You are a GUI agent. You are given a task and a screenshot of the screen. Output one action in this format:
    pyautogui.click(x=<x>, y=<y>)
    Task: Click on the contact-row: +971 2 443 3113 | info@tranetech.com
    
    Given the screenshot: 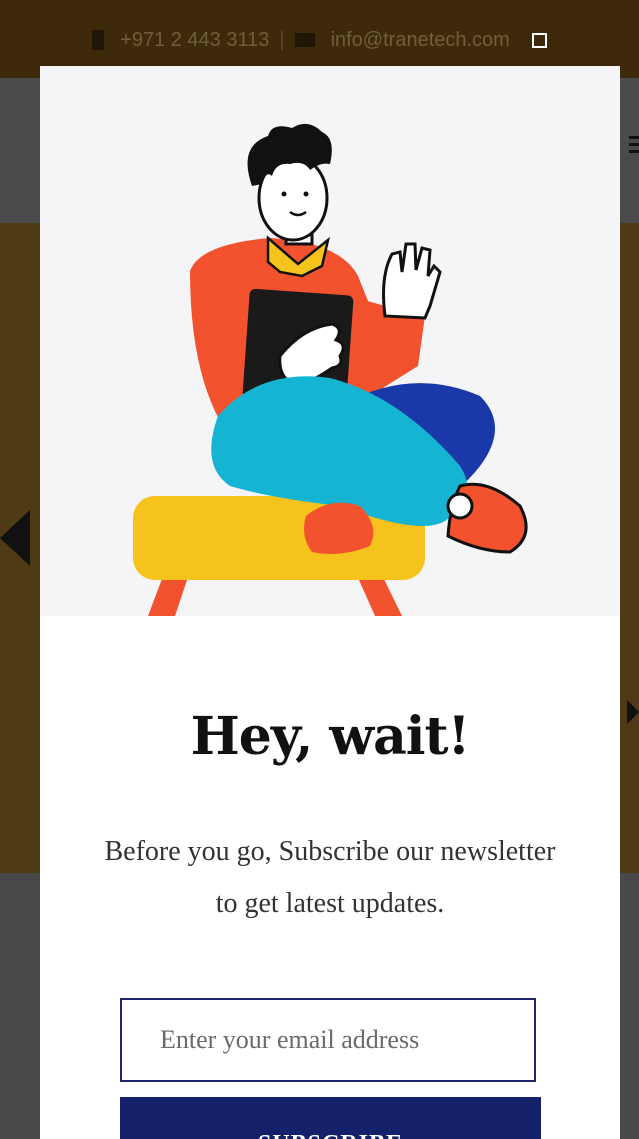 What is the action you would take?
    pyautogui.click(x=319, y=40)
    